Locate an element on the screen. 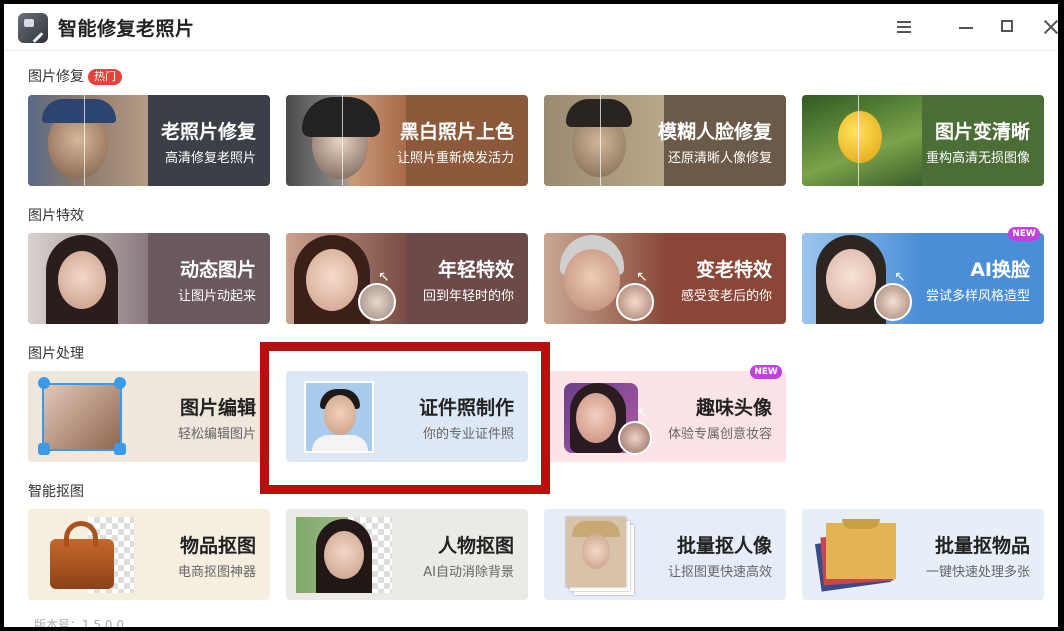 Image resolution: width=1064 pixels, height=631 pixels. card-title: 批量抠人像 is located at coordinates (724, 546).